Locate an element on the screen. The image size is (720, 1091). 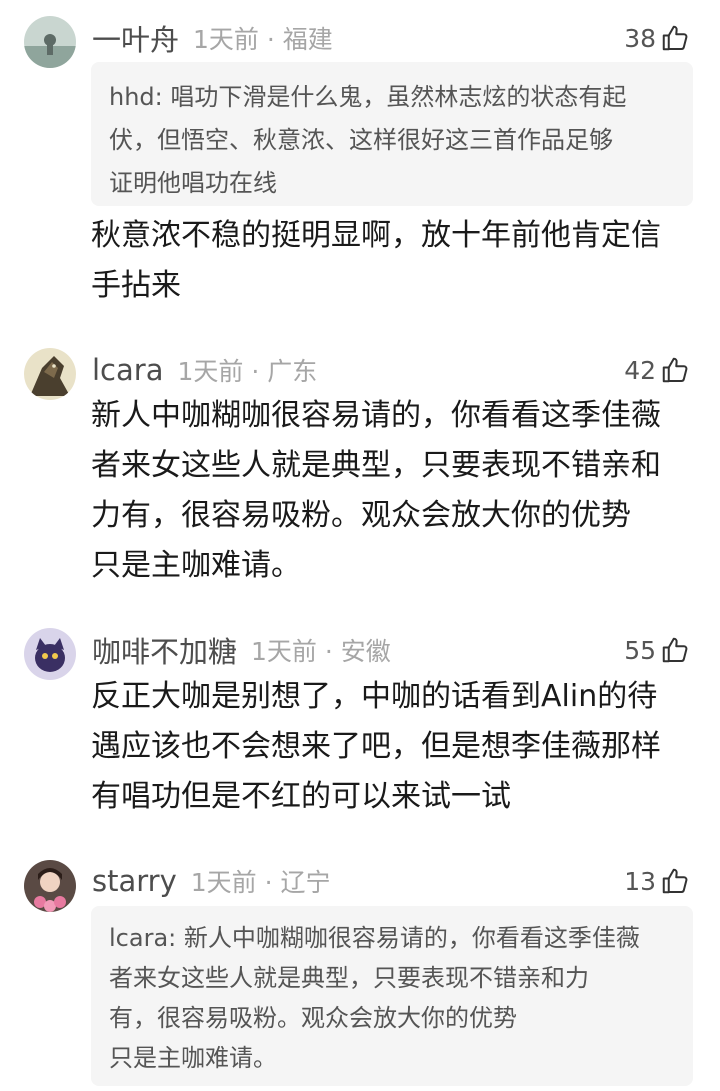
comment-line: 反正大咖是别想了，中咖的话看到Alin的待 is located at coordinates (374, 696).